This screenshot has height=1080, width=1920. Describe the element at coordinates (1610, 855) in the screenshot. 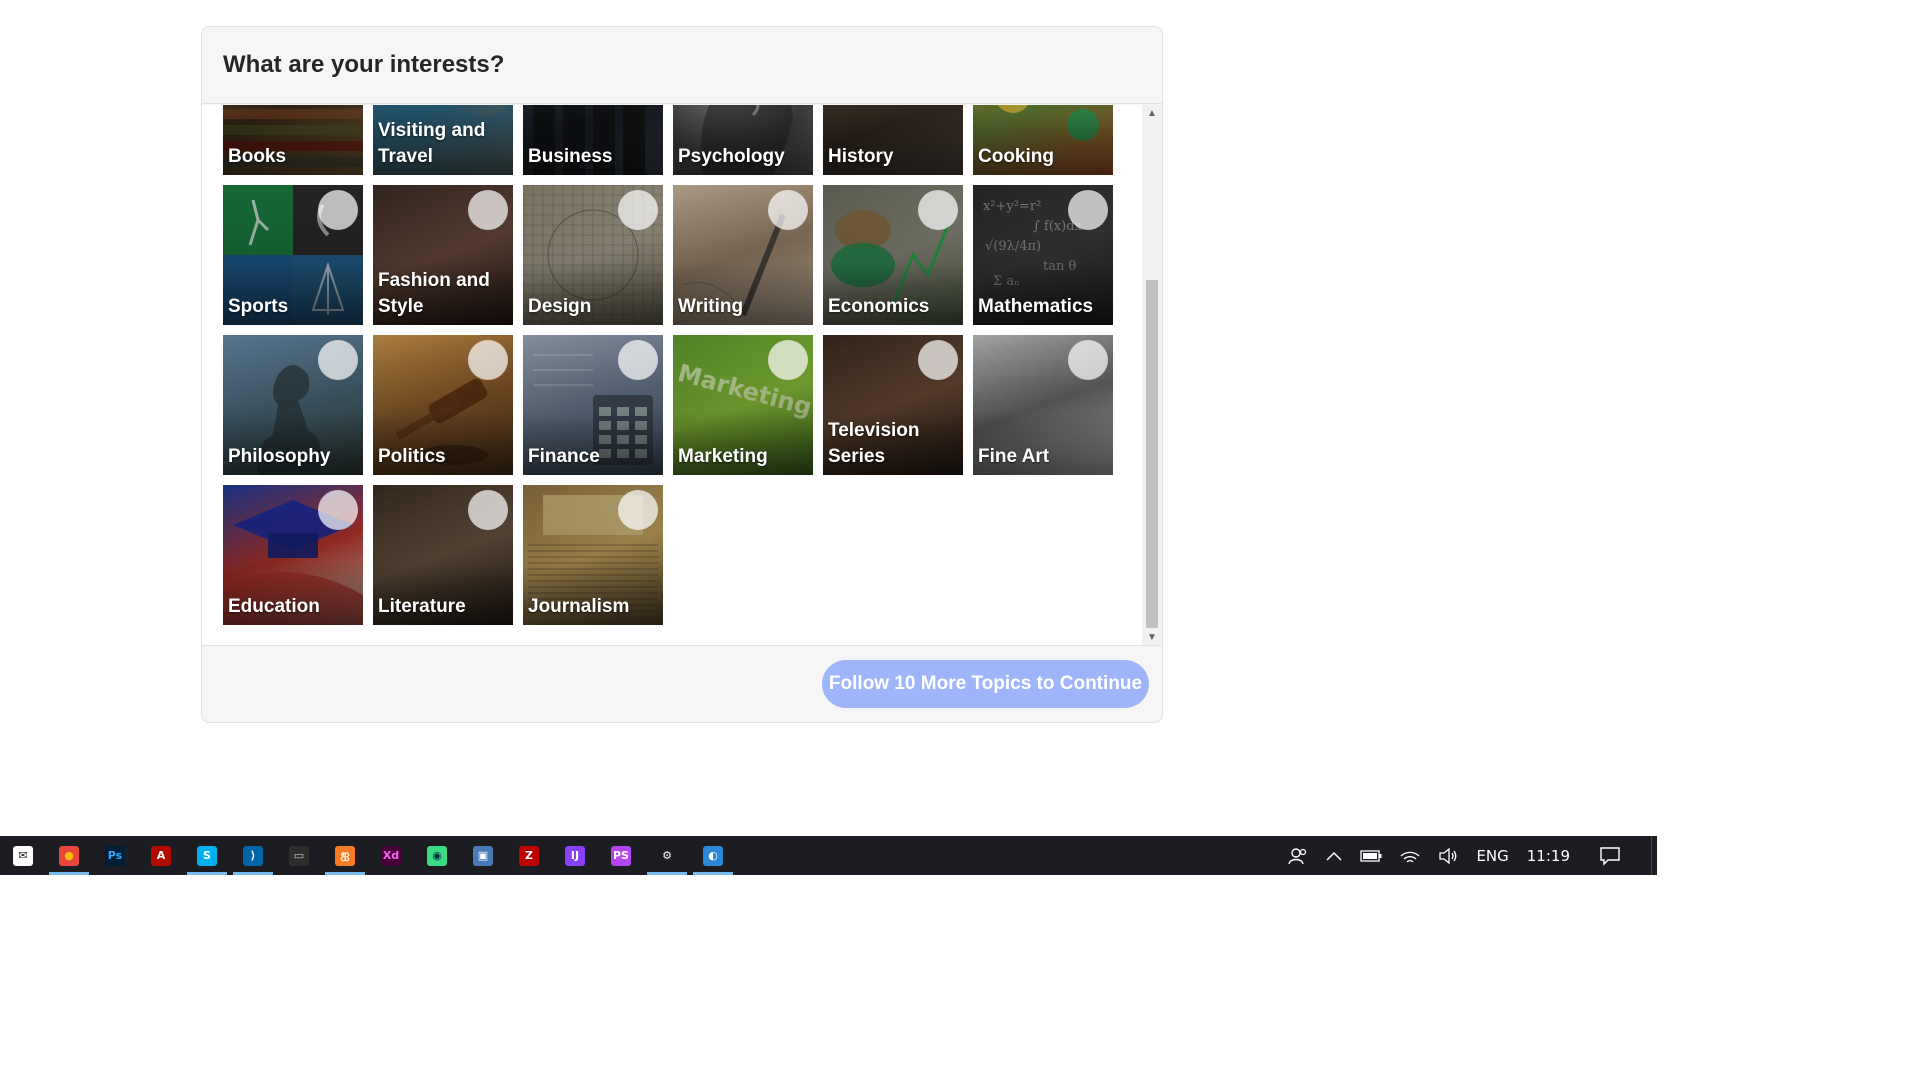

I see `action-center-icon` at that location.